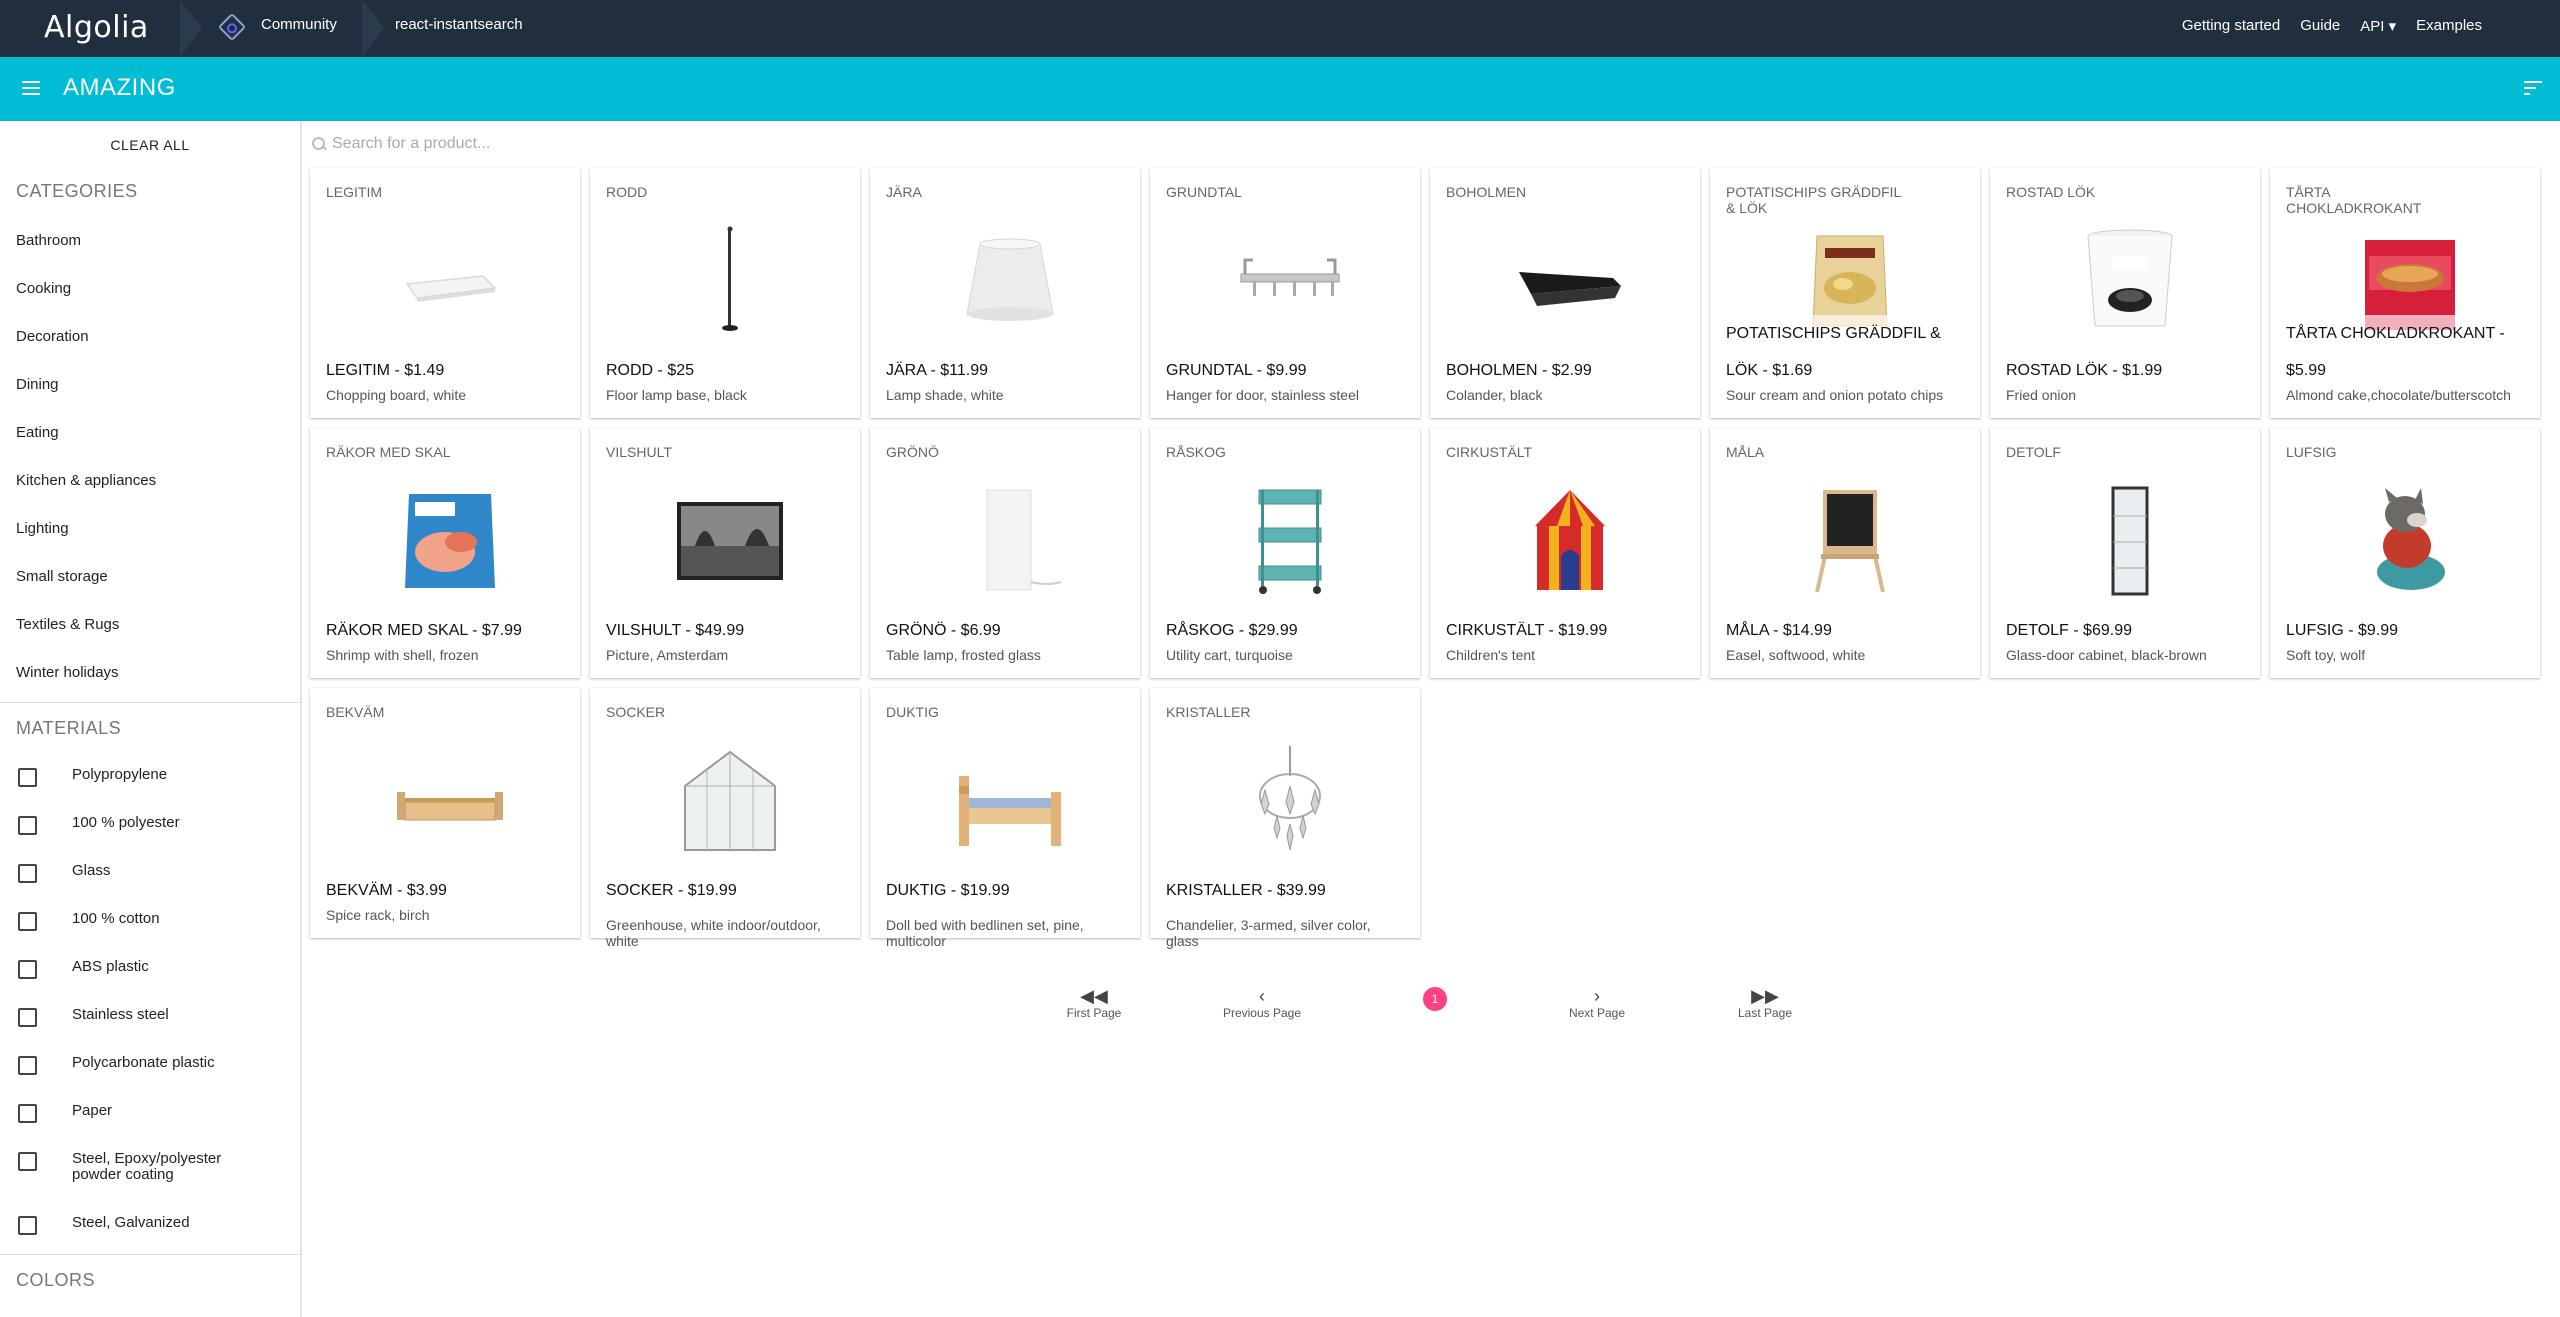 The width and height of the screenshot is (2560, 1317). What do you see at coordinates (96, 27) in the screenshot?
I see `algolia-logo: Algolia` at bounding box center [96, 27].